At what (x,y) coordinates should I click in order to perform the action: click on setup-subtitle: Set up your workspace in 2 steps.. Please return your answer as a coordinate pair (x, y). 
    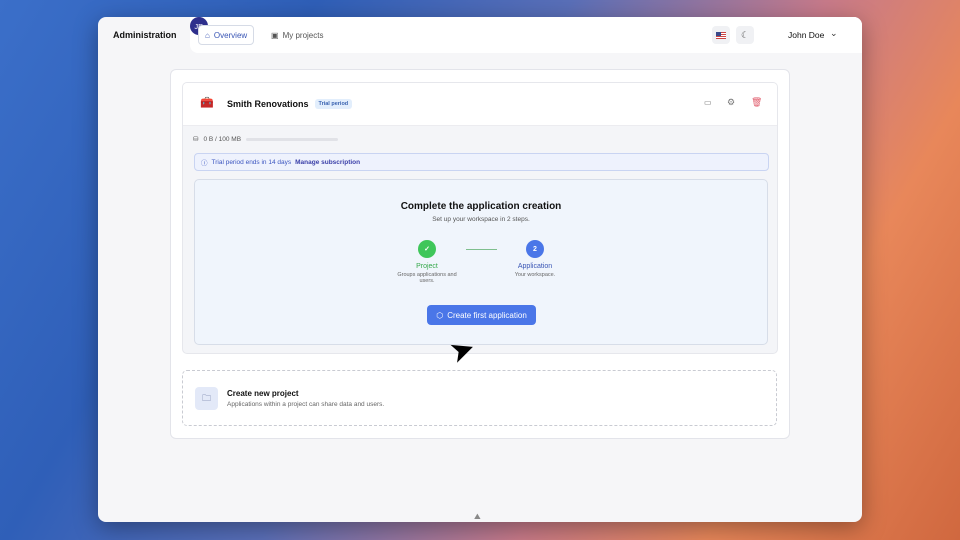
    Looking at the image, I should click on (481, 219).